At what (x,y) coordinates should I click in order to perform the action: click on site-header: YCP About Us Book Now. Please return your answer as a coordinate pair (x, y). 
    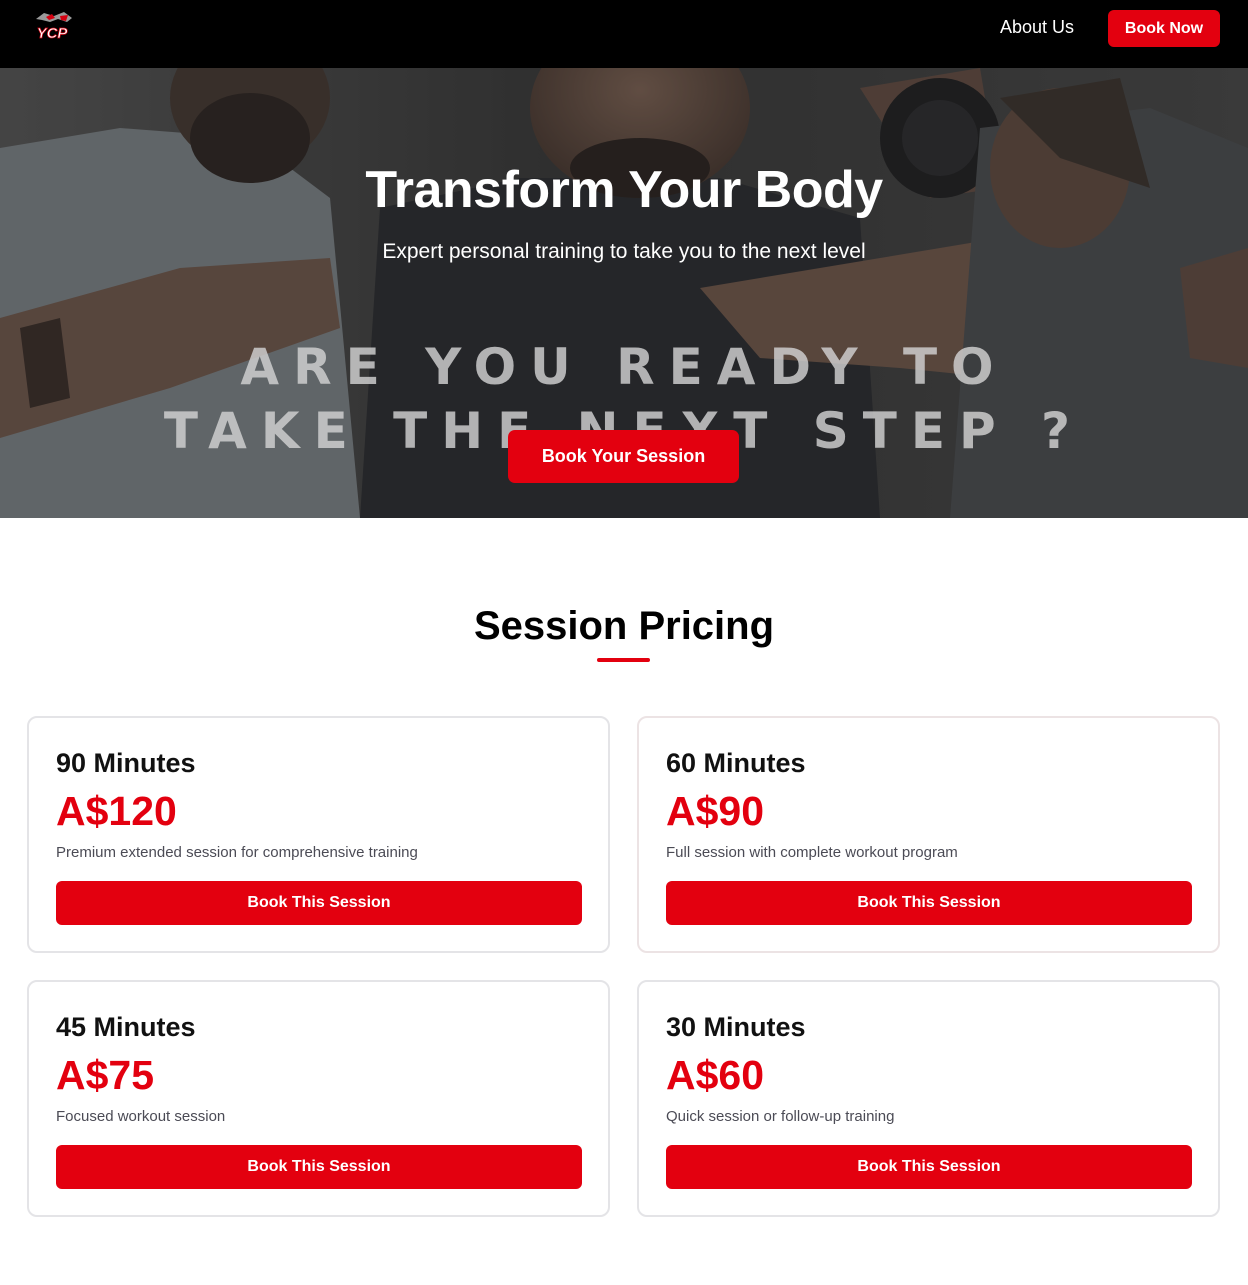
    Looking at the image, I should click on (624, 34).